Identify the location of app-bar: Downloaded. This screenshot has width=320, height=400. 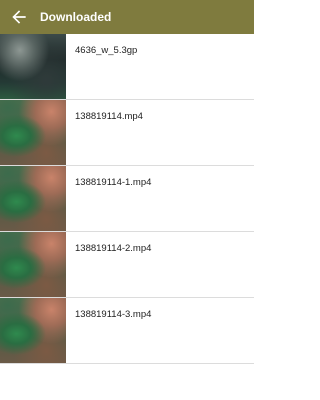
(127, 17).